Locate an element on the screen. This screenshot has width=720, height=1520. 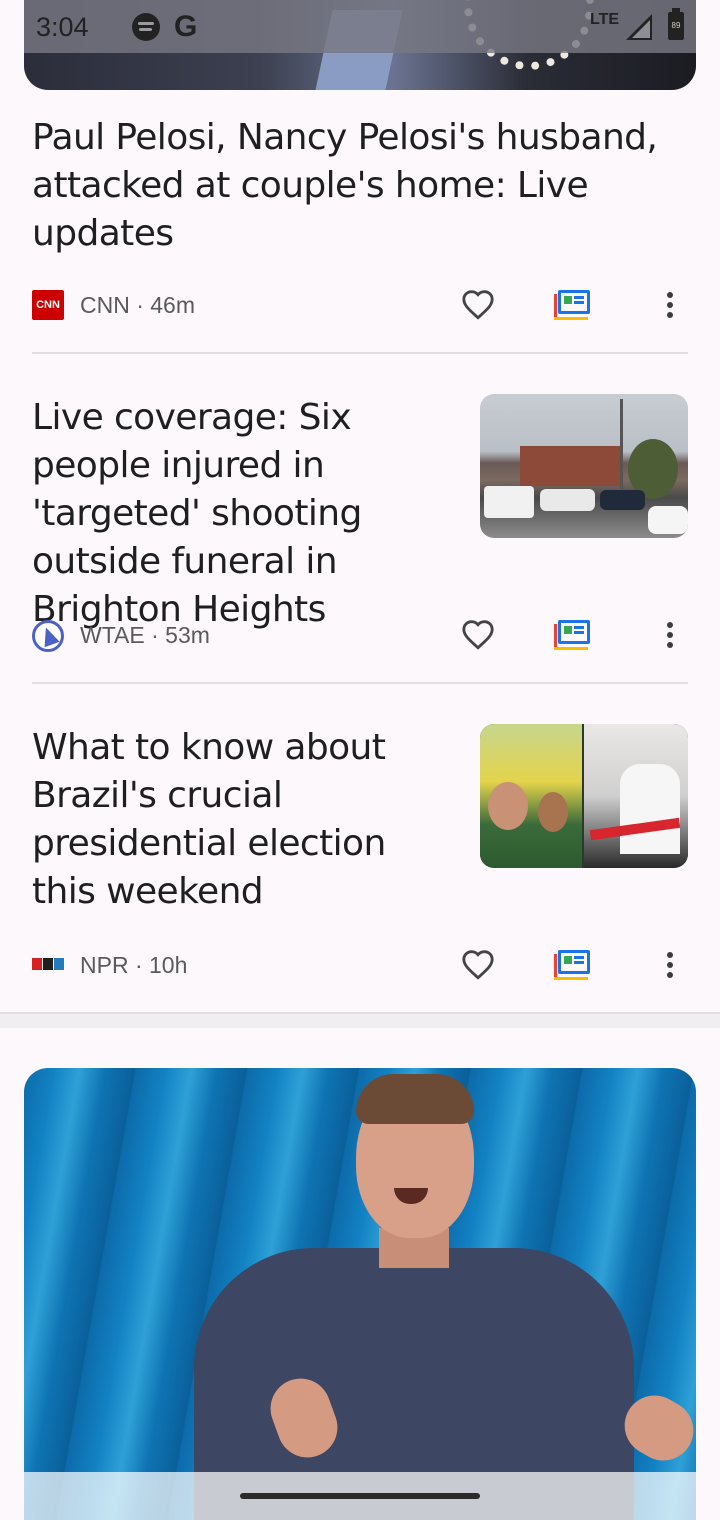
npr-logo is located at coordinates (48, 964).